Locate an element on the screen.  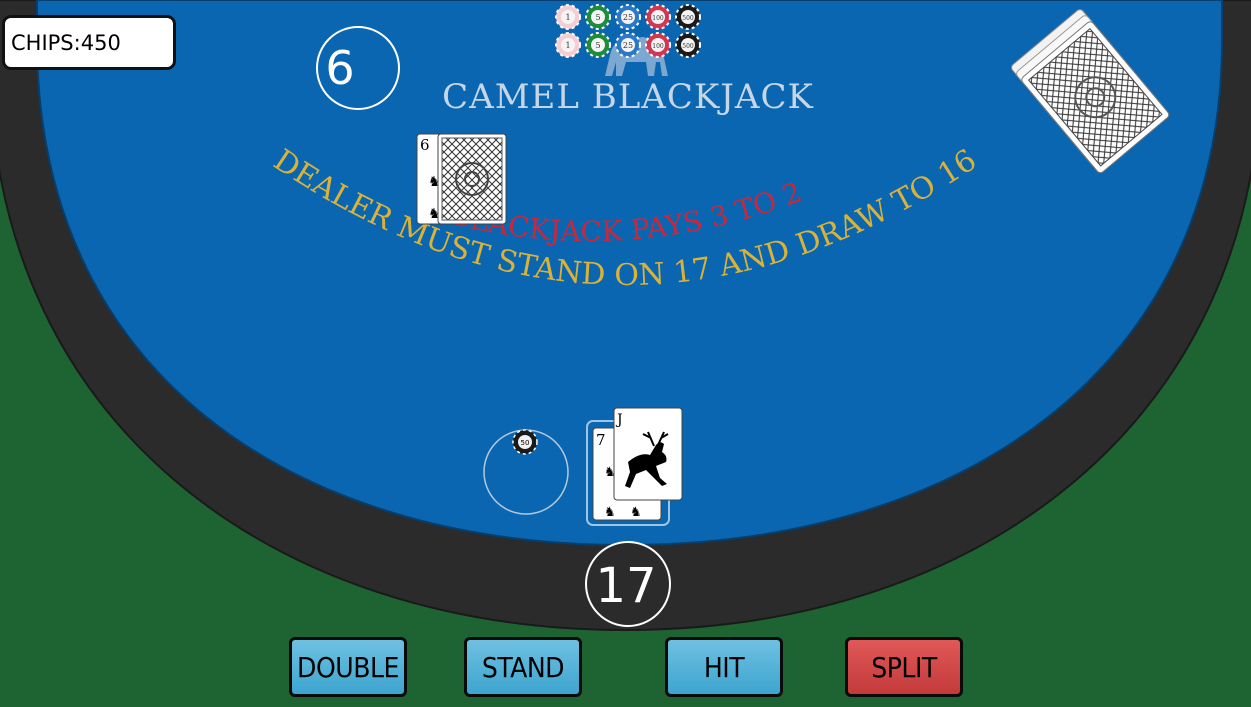
player-card-1-rank: 7 is located at coordinates (601, 440).